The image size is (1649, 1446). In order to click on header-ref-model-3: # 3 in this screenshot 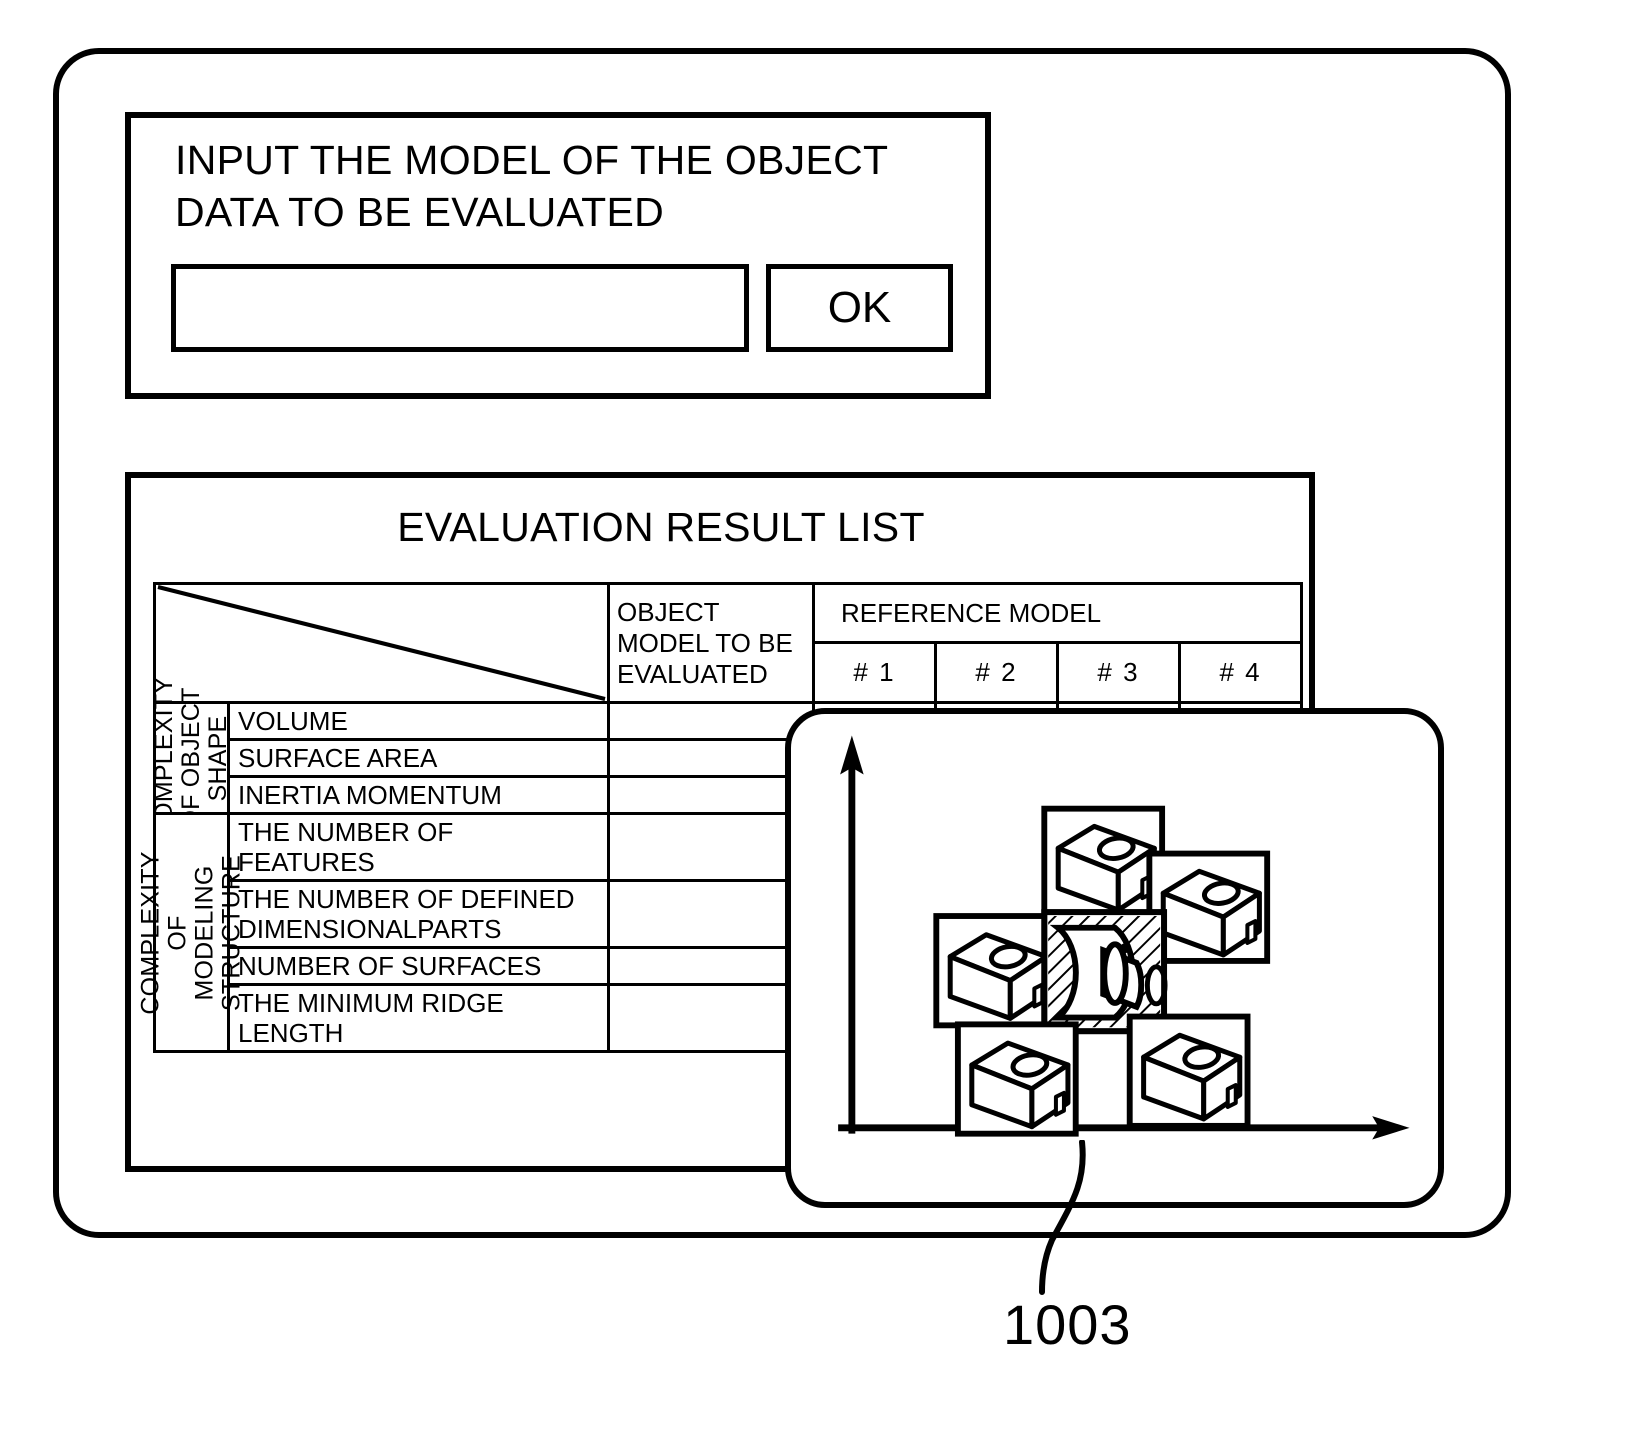, I will do `click(1118, 672)`.